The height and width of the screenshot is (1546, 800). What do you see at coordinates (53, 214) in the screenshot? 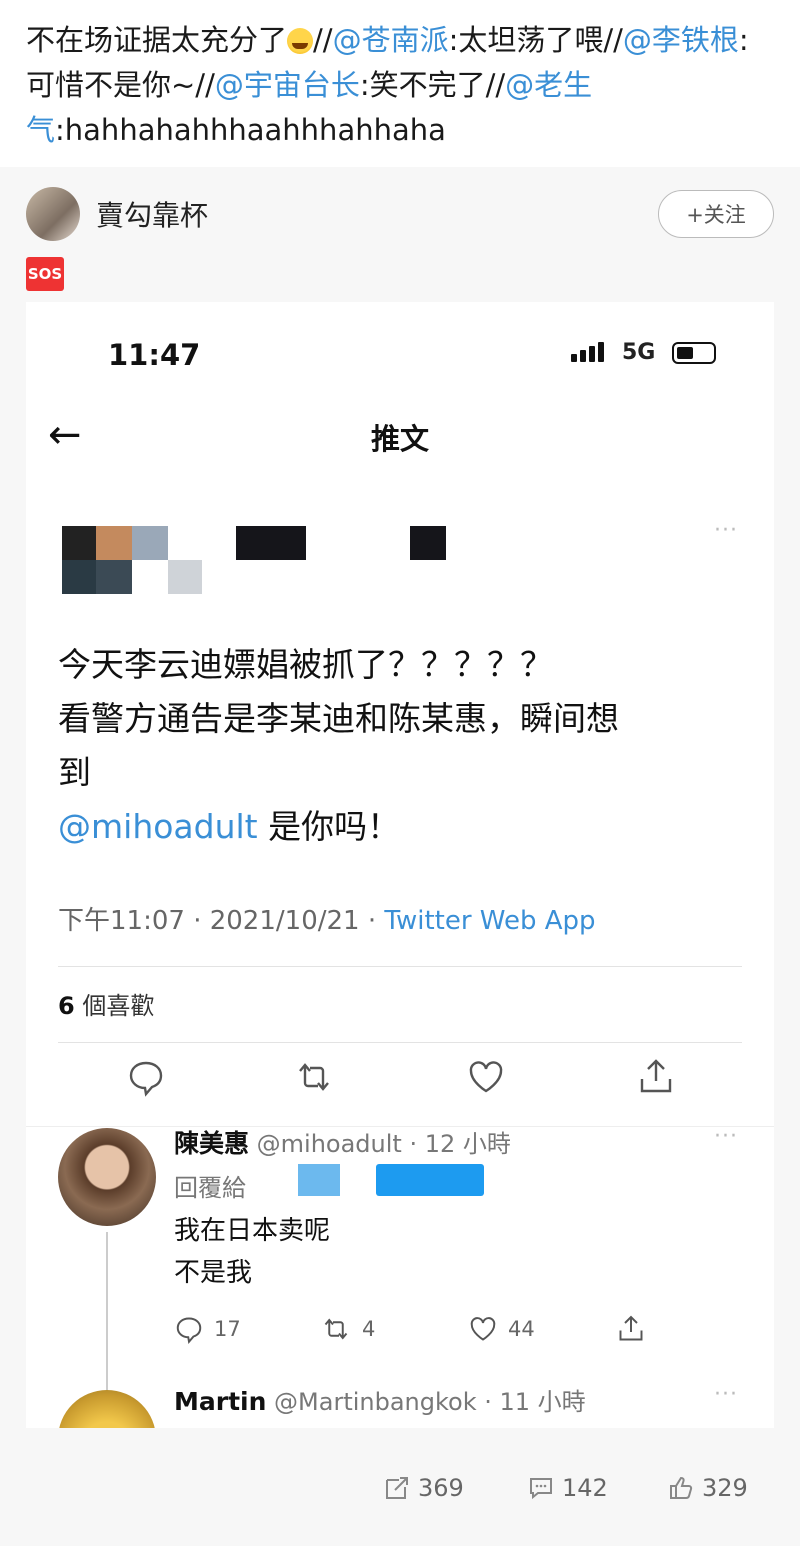
I see `author-avatar` at bounding box center [53, 214].